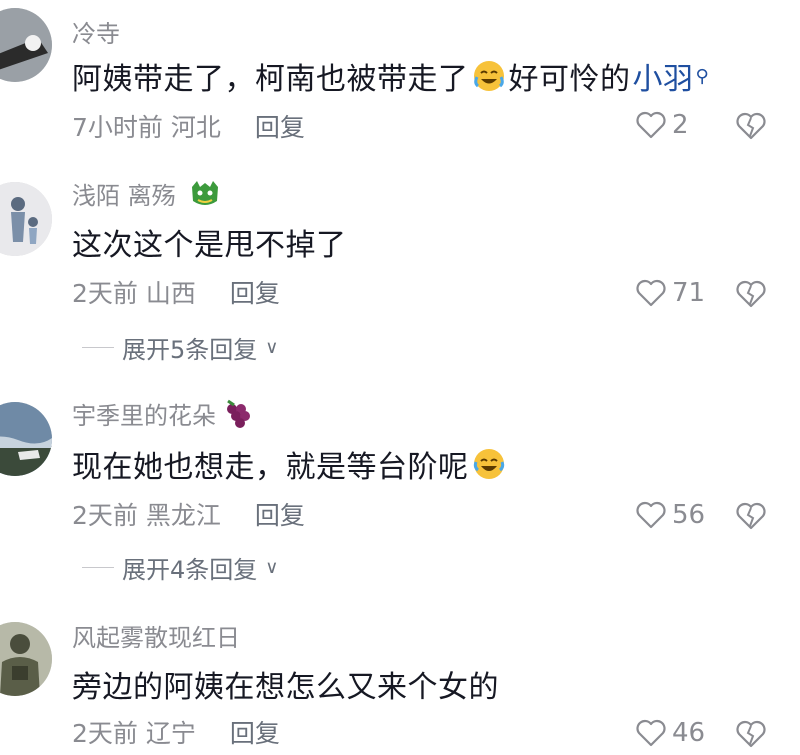  I want to click on comment-text: 阿姨带走了，柯南也被带走了 好可怜的 小羽 ⚲, so click(390, 76).